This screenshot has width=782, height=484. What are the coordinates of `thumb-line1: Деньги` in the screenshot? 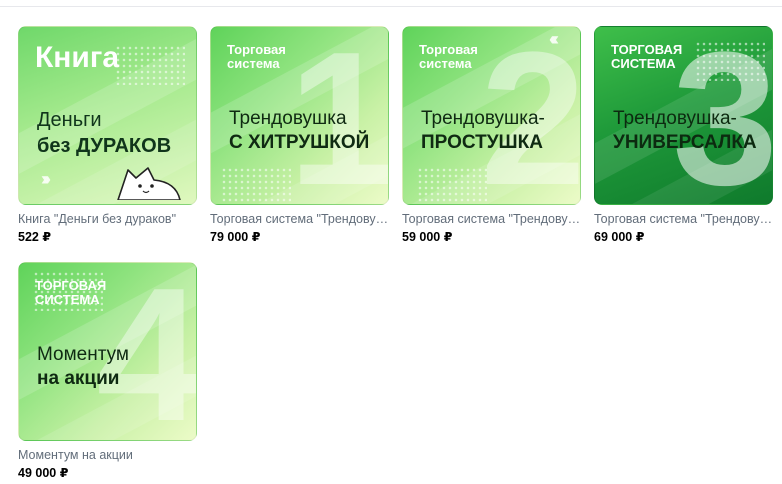 It's located at (69, 120).